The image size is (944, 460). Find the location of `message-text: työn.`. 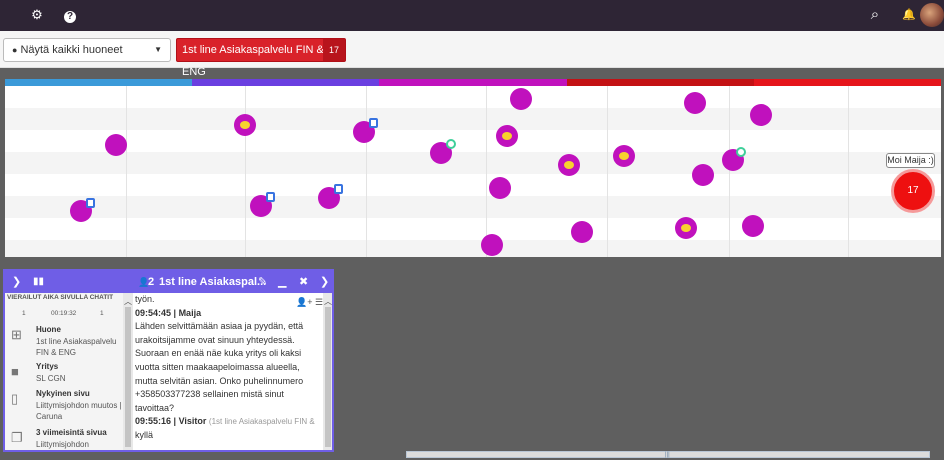

message-text: työn. is located at coordinates (145, 299).